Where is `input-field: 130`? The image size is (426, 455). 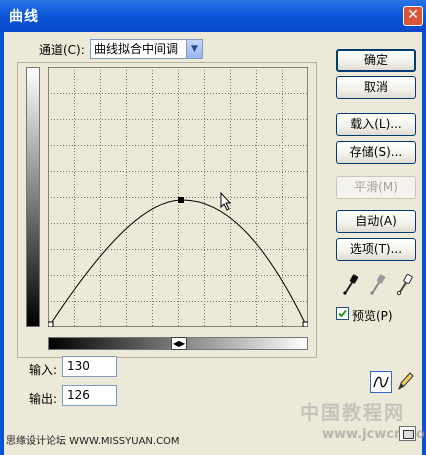
input-field: 130 is located at coordinates (89, 366).